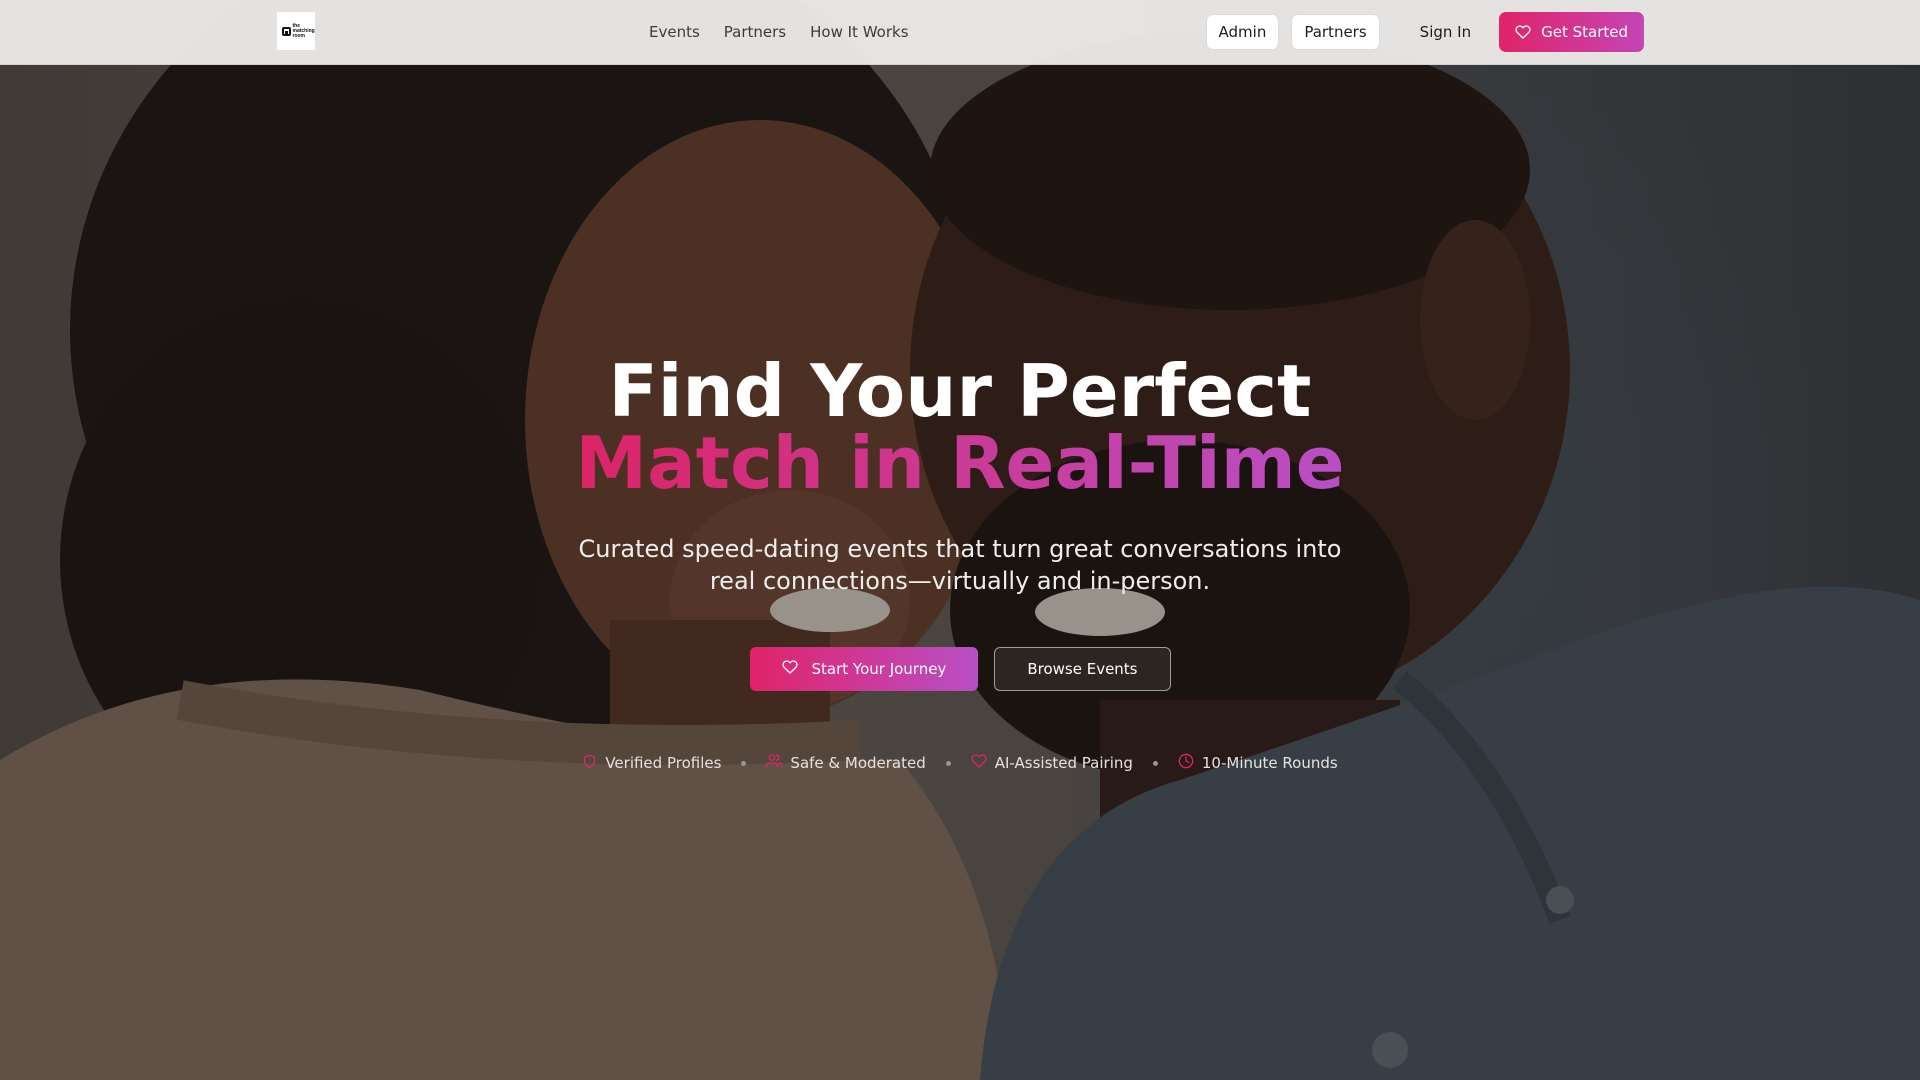  Describe the element at coordinates (1584, 32) in the screenshot. I see `get-started-label: Get Started` at that location.